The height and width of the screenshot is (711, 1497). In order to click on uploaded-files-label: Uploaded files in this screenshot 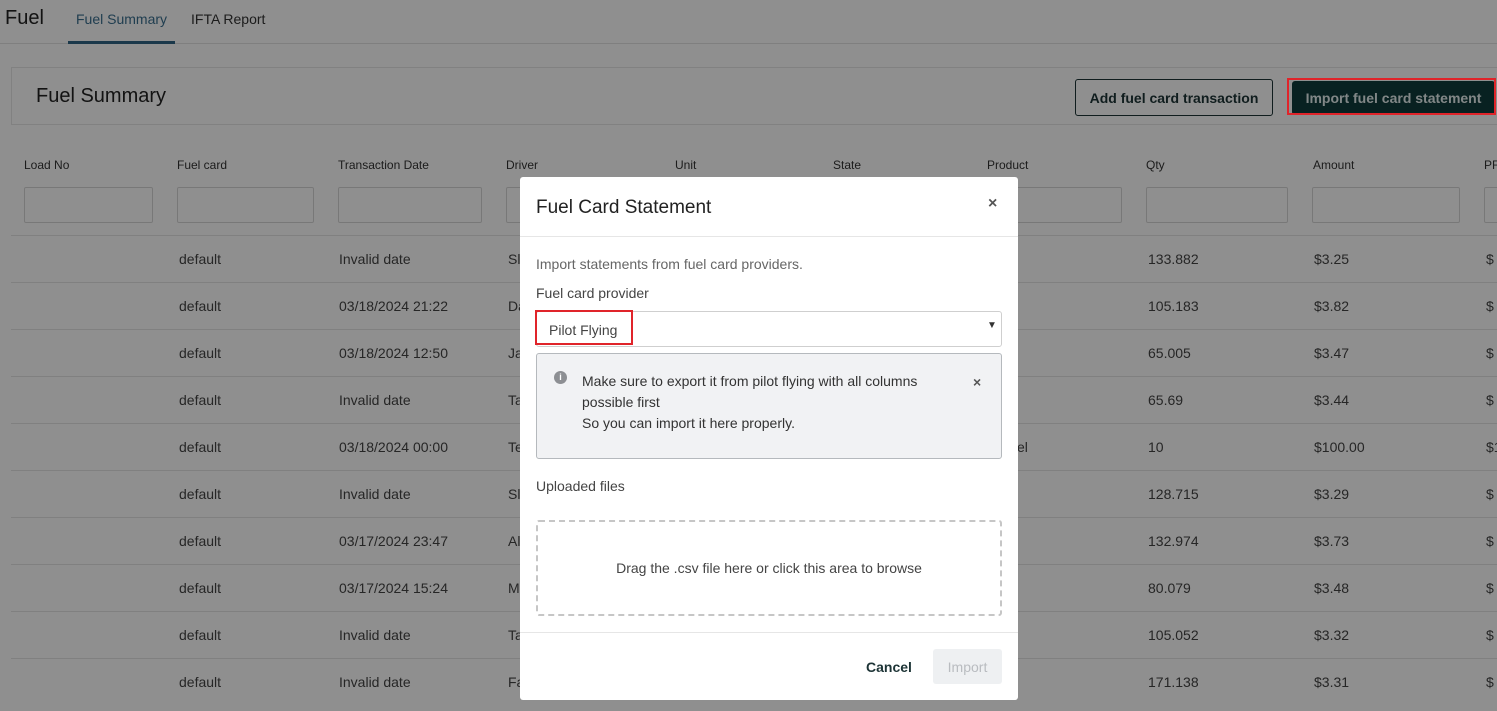, I will do `click(580, 486)`.